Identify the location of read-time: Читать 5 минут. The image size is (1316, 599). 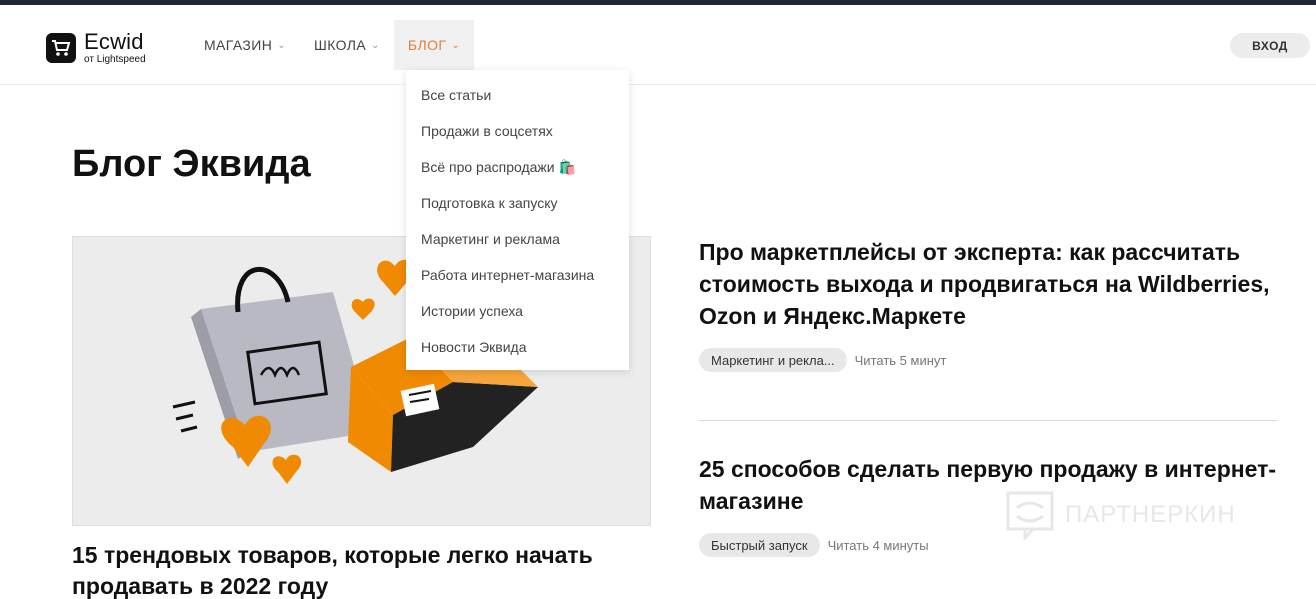
(900, 360).